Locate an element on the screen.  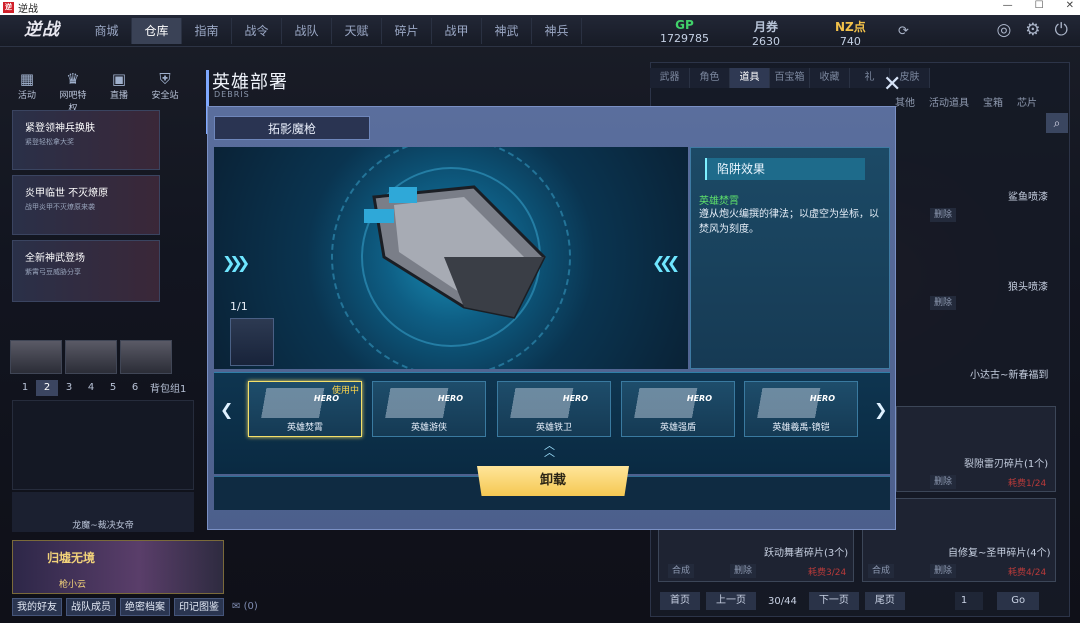
inventory-item-name: 狼头喷漆 is located at coordinates (1028, 287).